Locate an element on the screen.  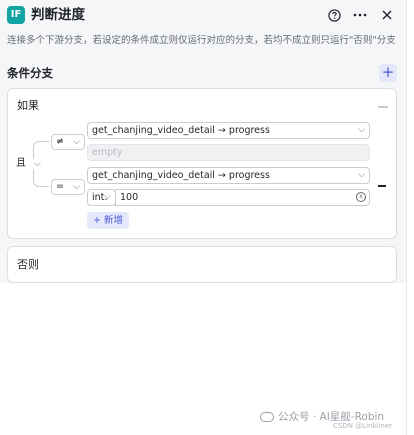
logic-bracket-bottom is located at coordinates (41, 178).